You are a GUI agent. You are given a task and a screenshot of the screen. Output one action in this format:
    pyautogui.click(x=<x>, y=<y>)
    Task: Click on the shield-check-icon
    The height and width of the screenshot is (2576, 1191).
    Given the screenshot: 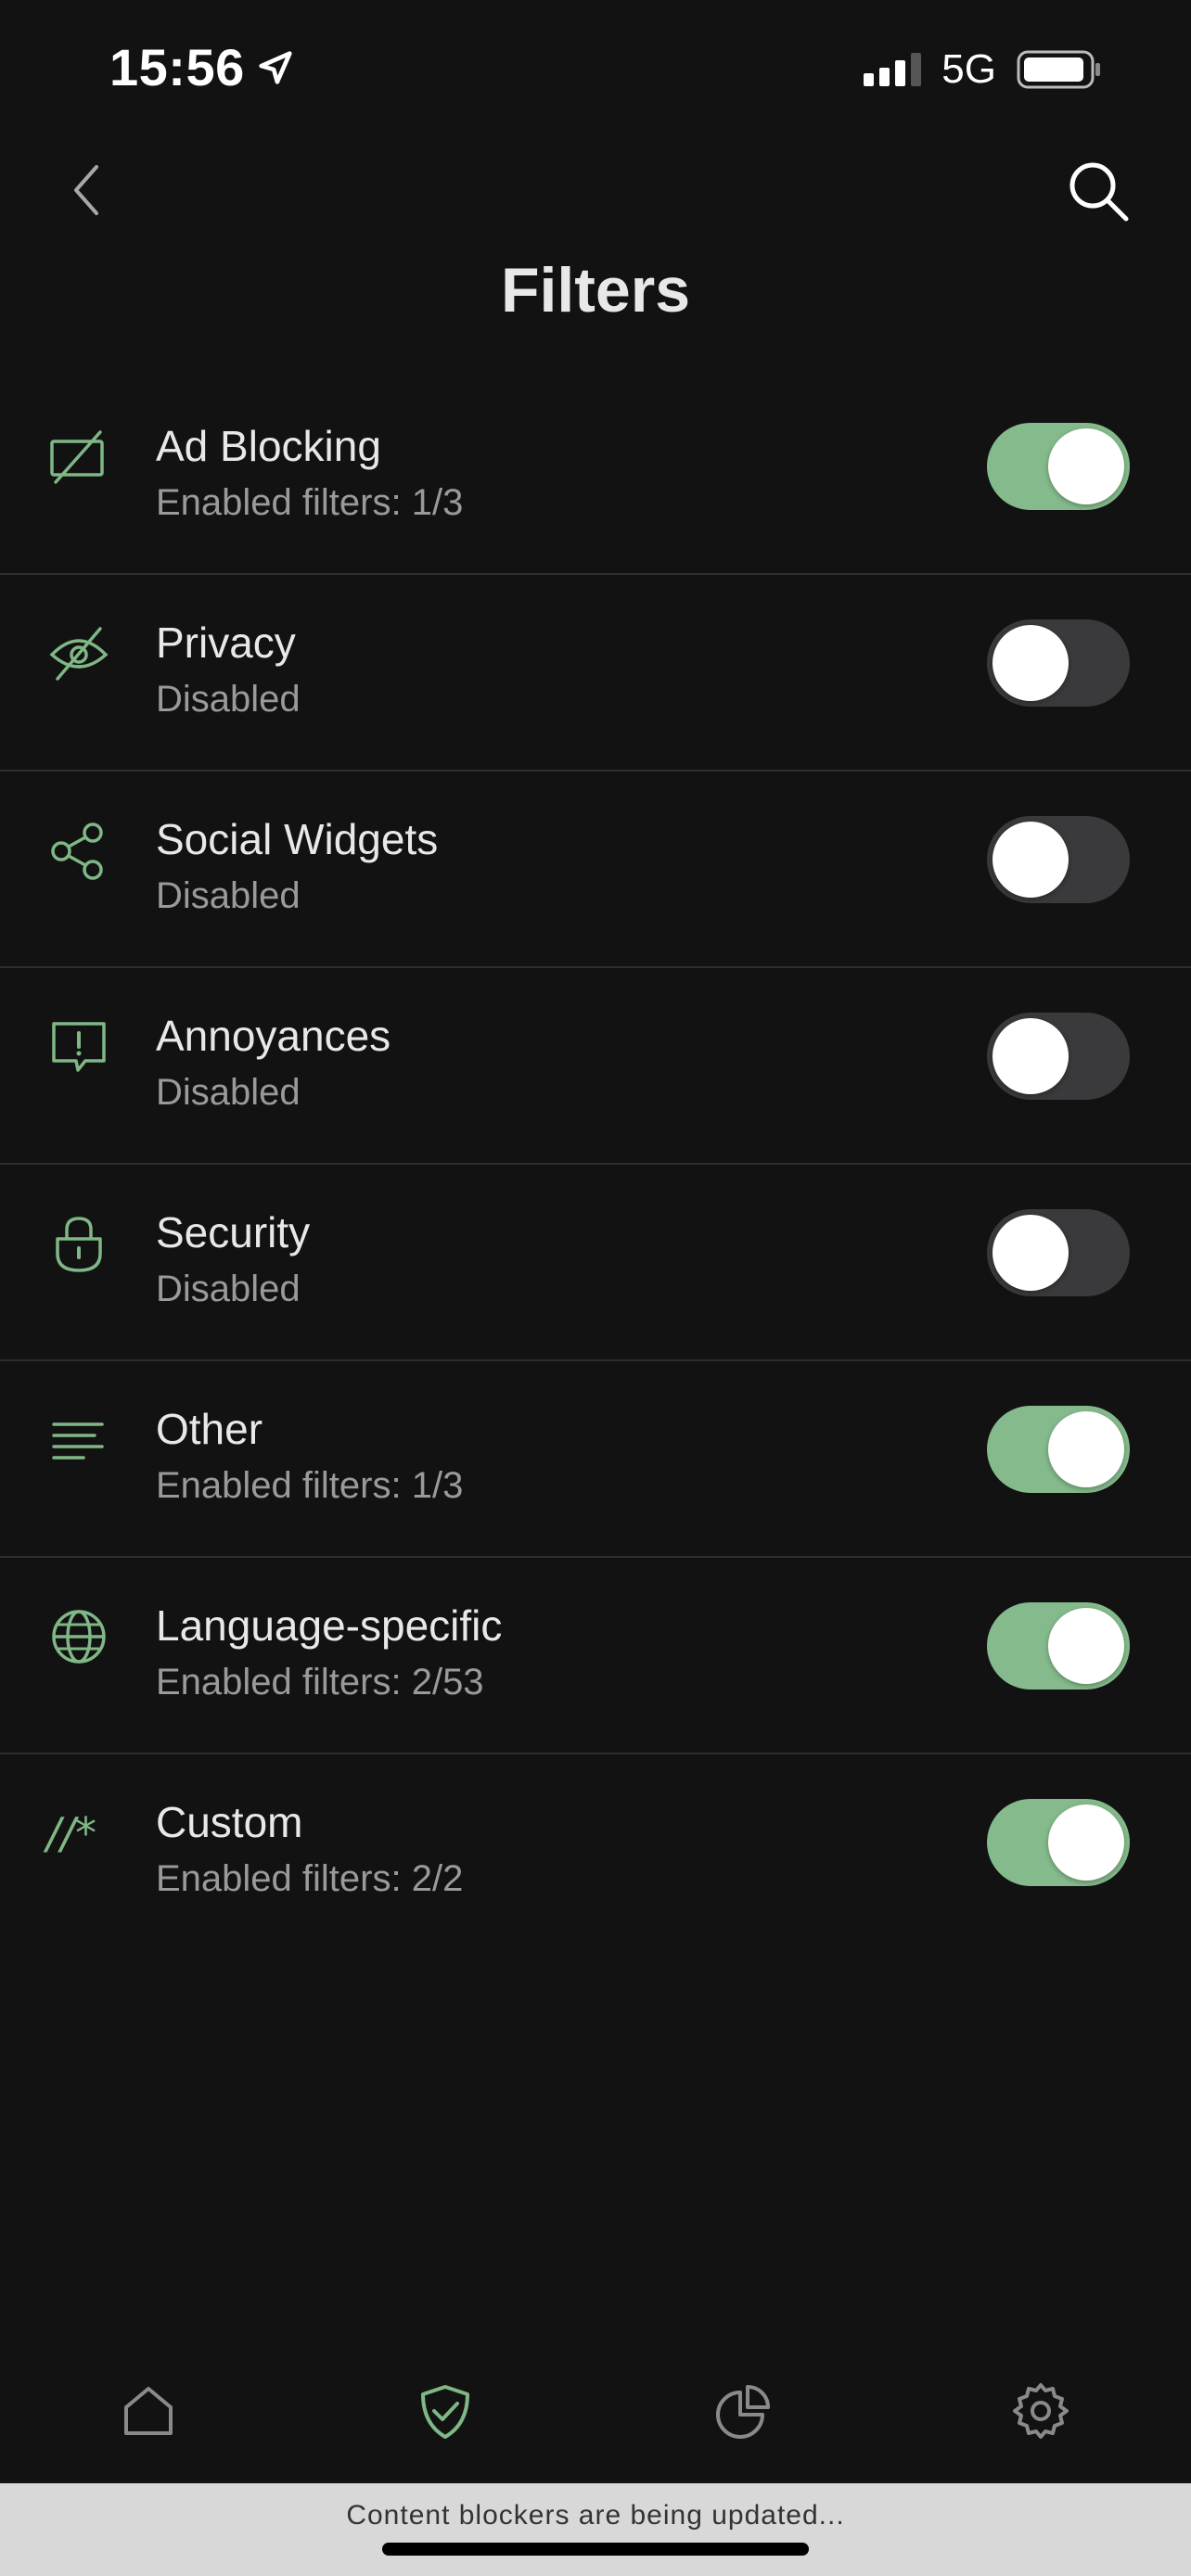 What is the action you would take?
    pyautogui.click(x=445, y=2412)
    